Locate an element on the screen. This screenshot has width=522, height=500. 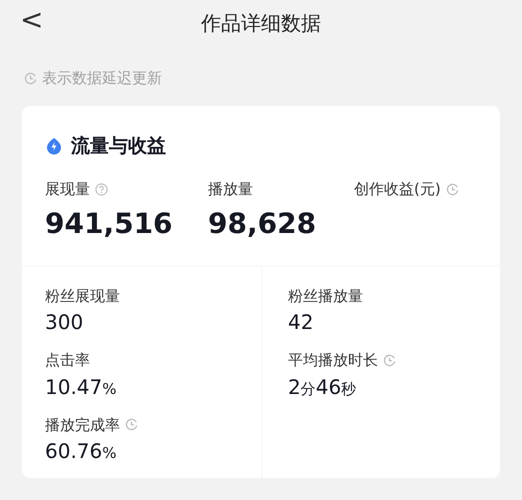
stat-label: 播放量 is located at coordinates (230, 189).